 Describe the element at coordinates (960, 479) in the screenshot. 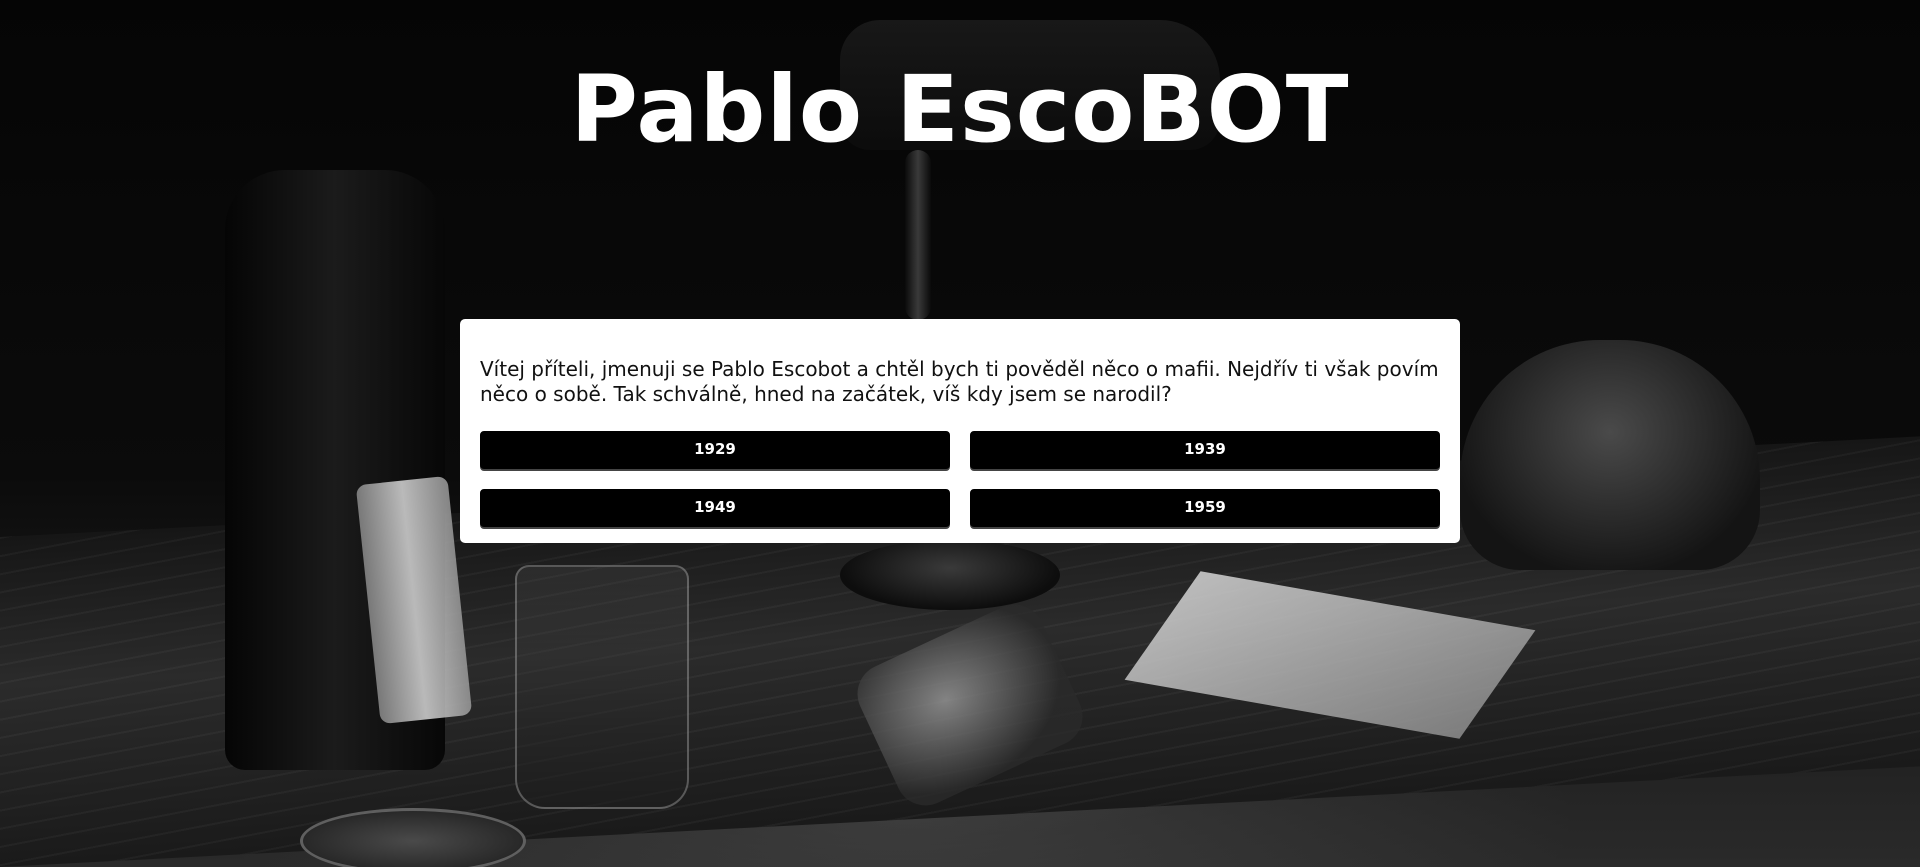

I see `answer-options: 1929 1939 1949 1959` at that location.